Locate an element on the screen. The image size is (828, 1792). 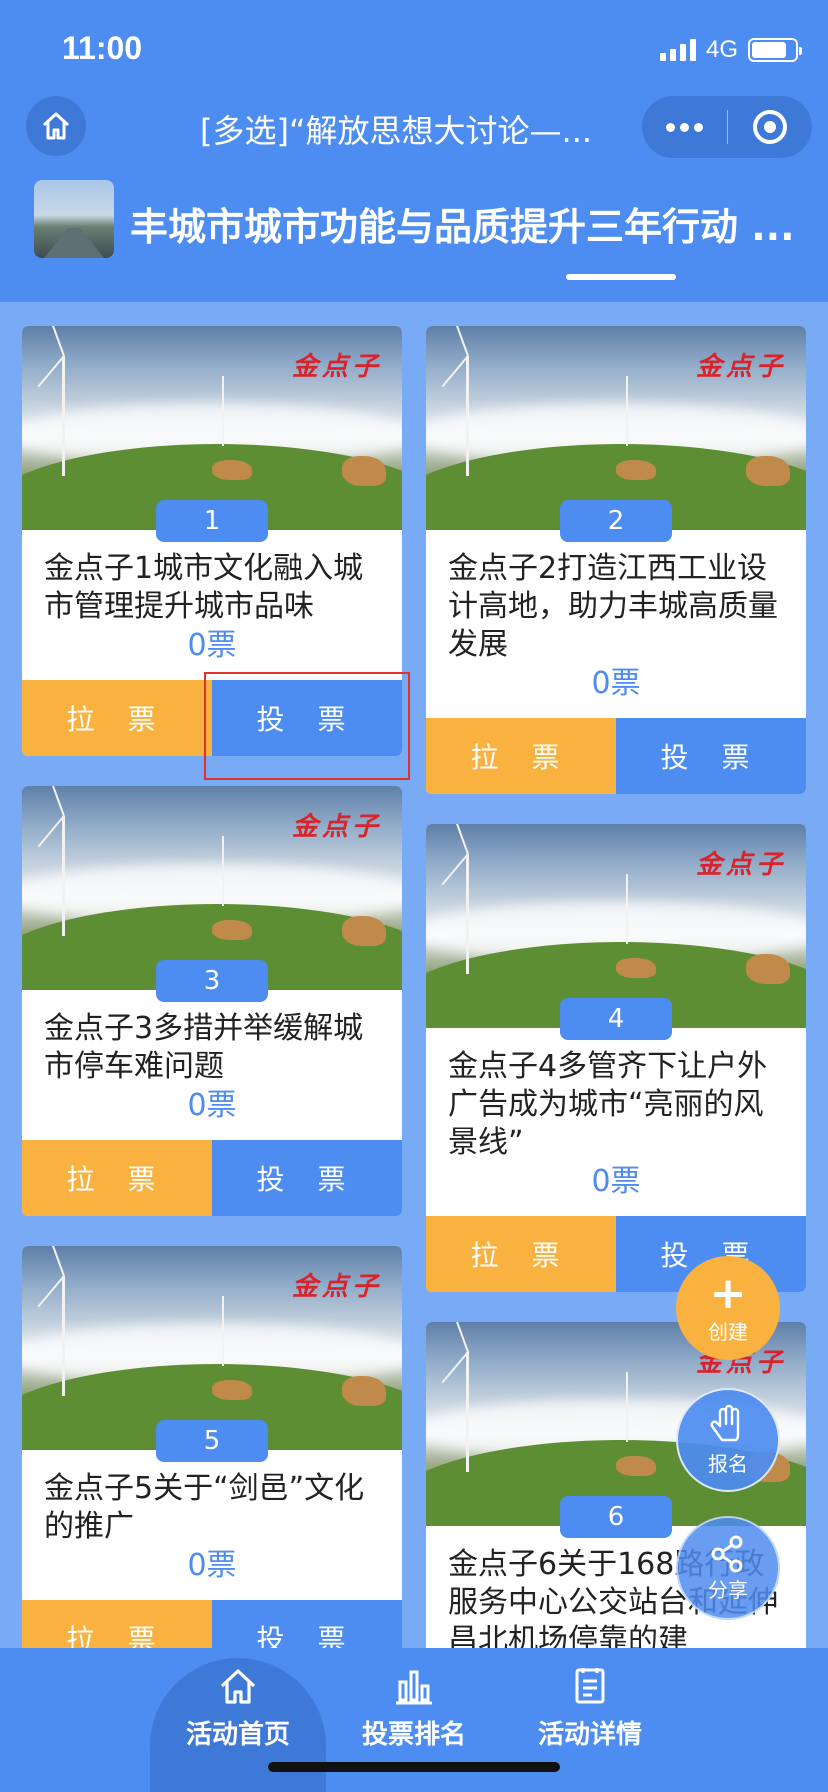
close-miniprogram-button is located at coordinates (770, 127).